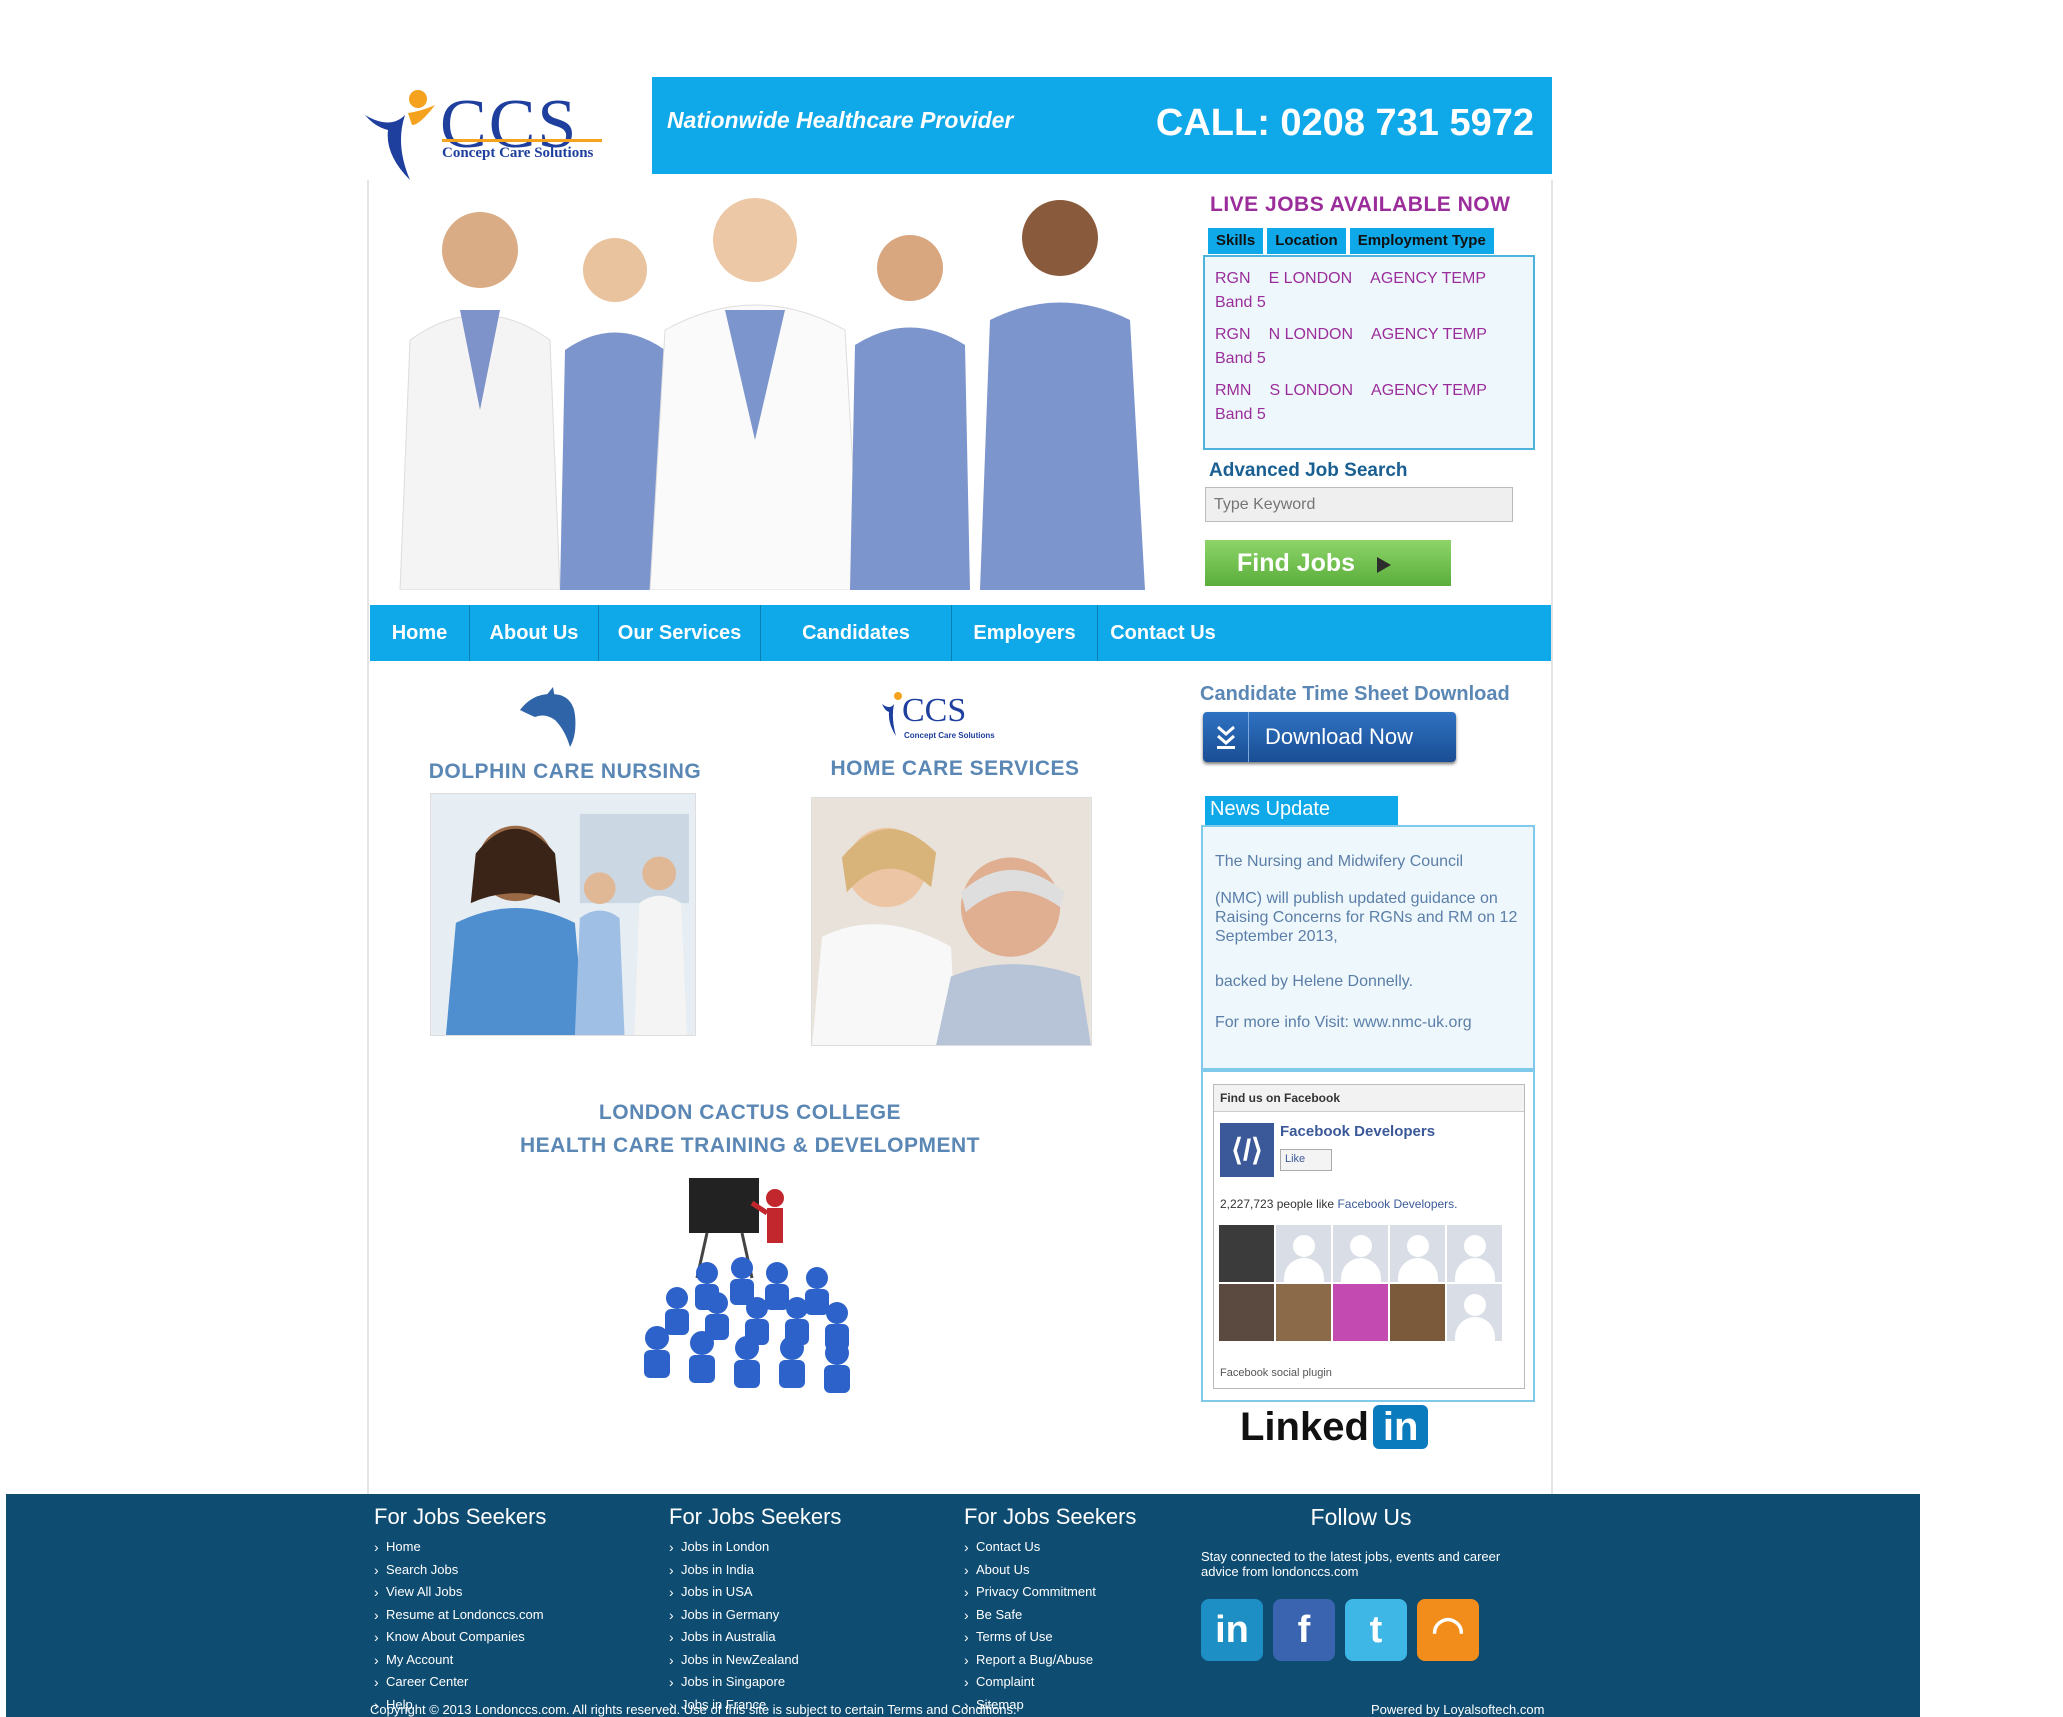 This screenshot has width=2063, height=1717. Describe the element at coordinates (955, 769) in the screenshot. I see `home-care-title: HOME CARE SERVICES` at that location.